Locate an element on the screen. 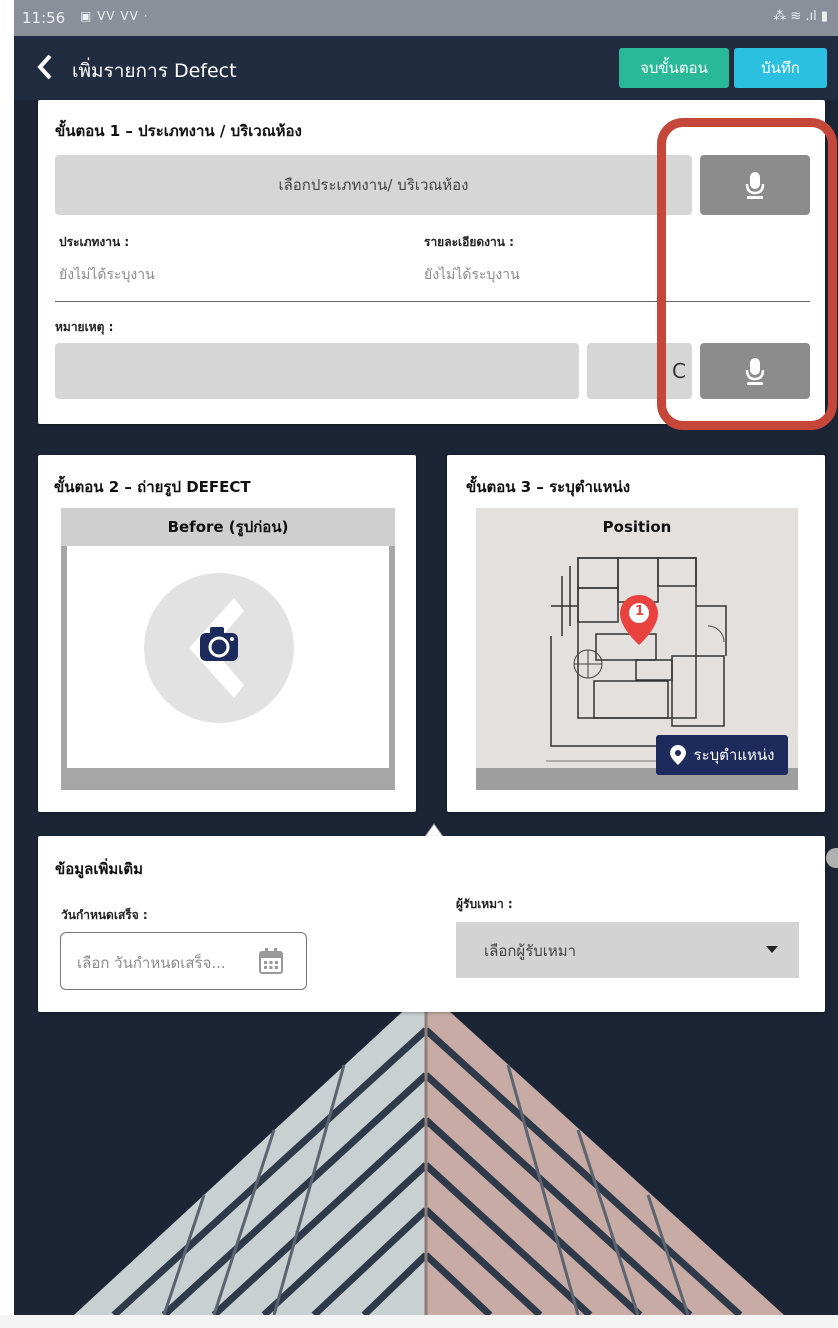 Image resolution: width=838 pixels, height=1328 pixels. position-map-header: Position is located at coordinates (637, 527).